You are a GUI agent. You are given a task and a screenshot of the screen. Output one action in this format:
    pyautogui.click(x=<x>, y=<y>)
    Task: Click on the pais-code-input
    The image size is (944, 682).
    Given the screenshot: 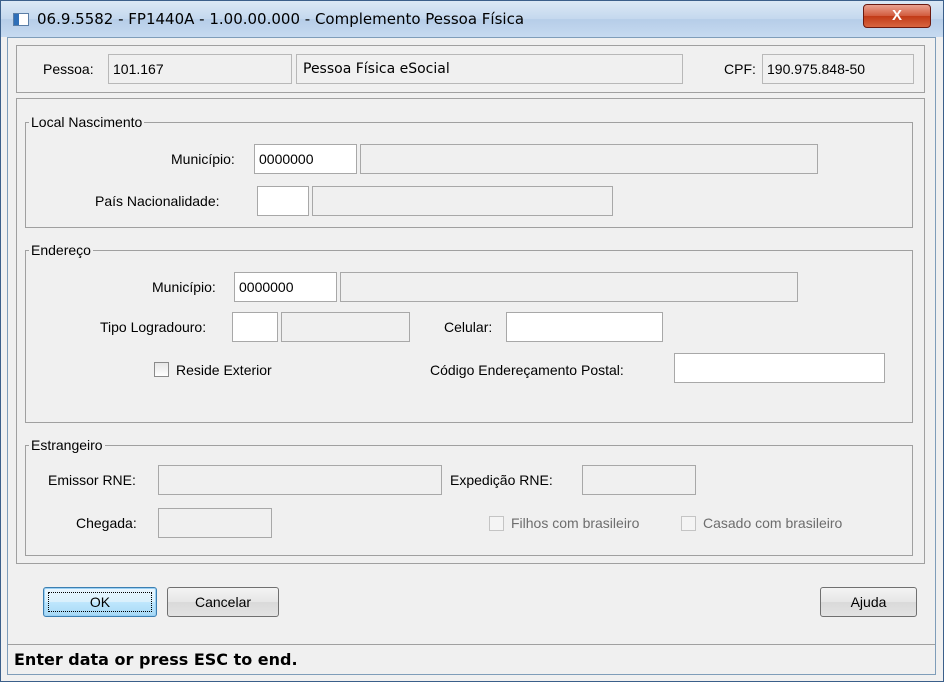 What is the action you would take?
    pyautogui.click(x=283, y=201)
    